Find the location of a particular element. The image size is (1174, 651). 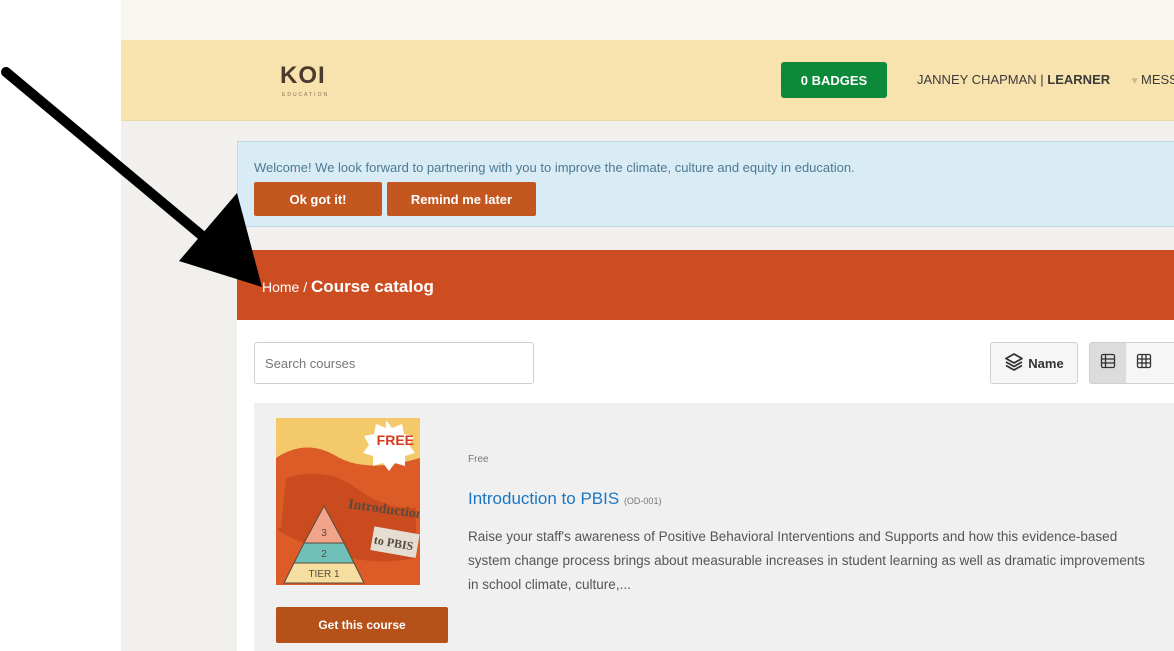

grid-view-icon is located at coordinates (1144, 363).